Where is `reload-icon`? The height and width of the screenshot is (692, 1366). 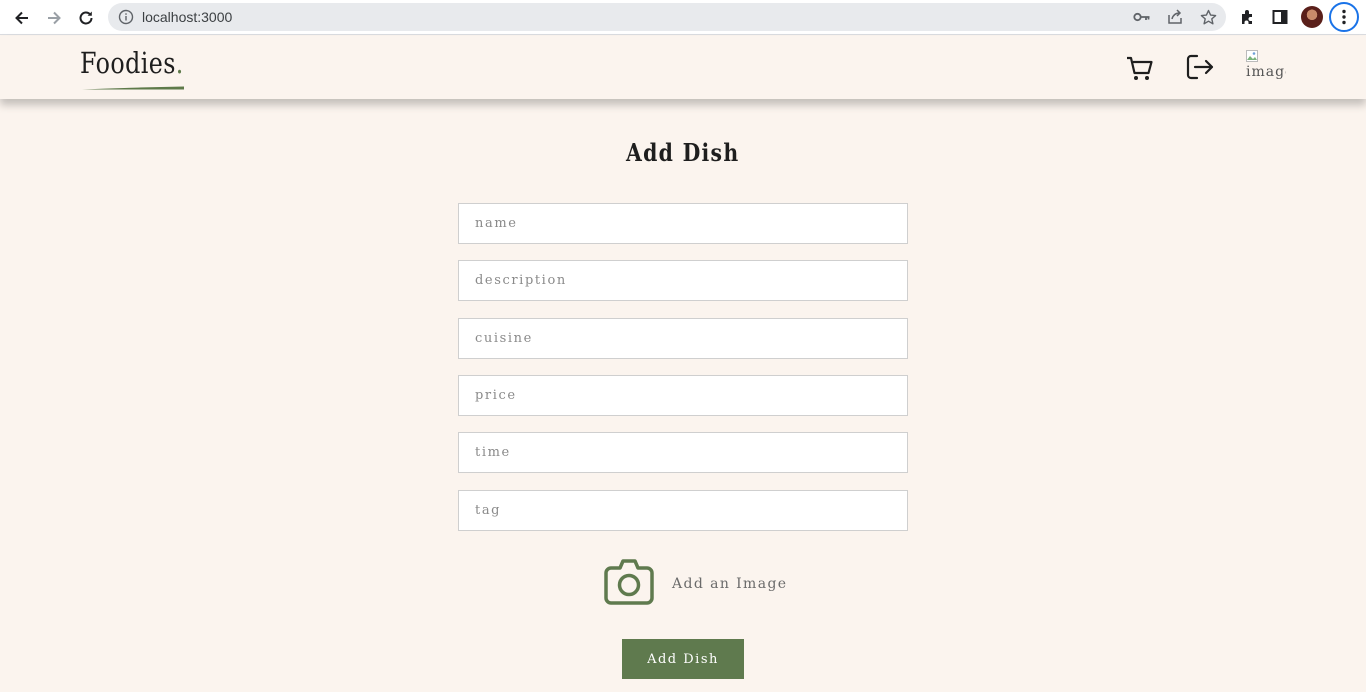
reload-icon is located at coordinates (86, 18).